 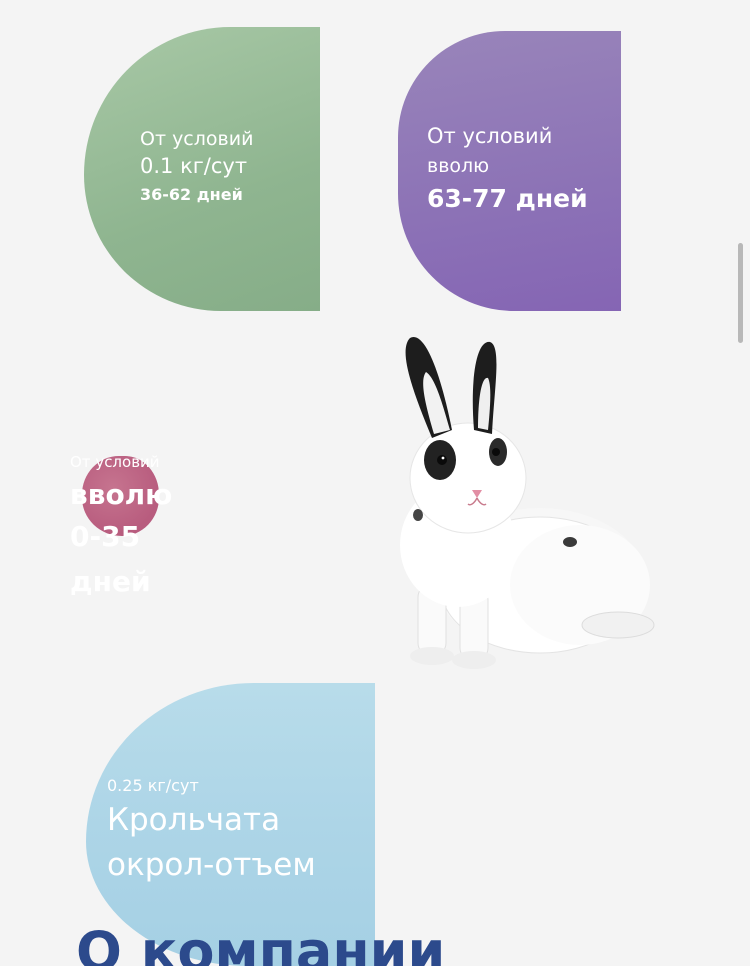 I want to click on card-purple-feed-rate: вволю, so click(x=458, y=166).